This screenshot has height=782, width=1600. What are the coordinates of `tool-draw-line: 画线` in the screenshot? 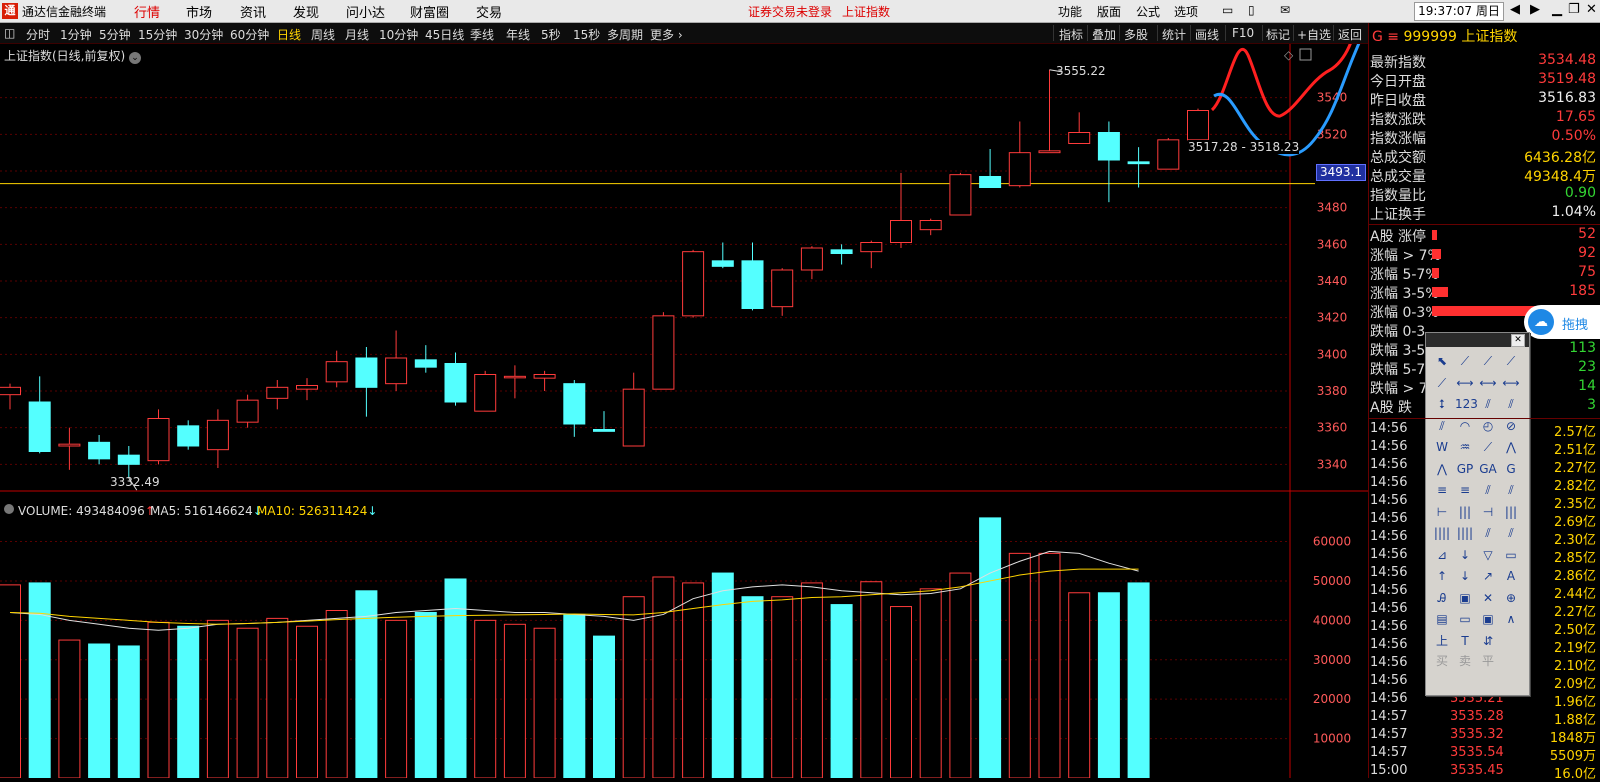 It's located at (1207, 34).